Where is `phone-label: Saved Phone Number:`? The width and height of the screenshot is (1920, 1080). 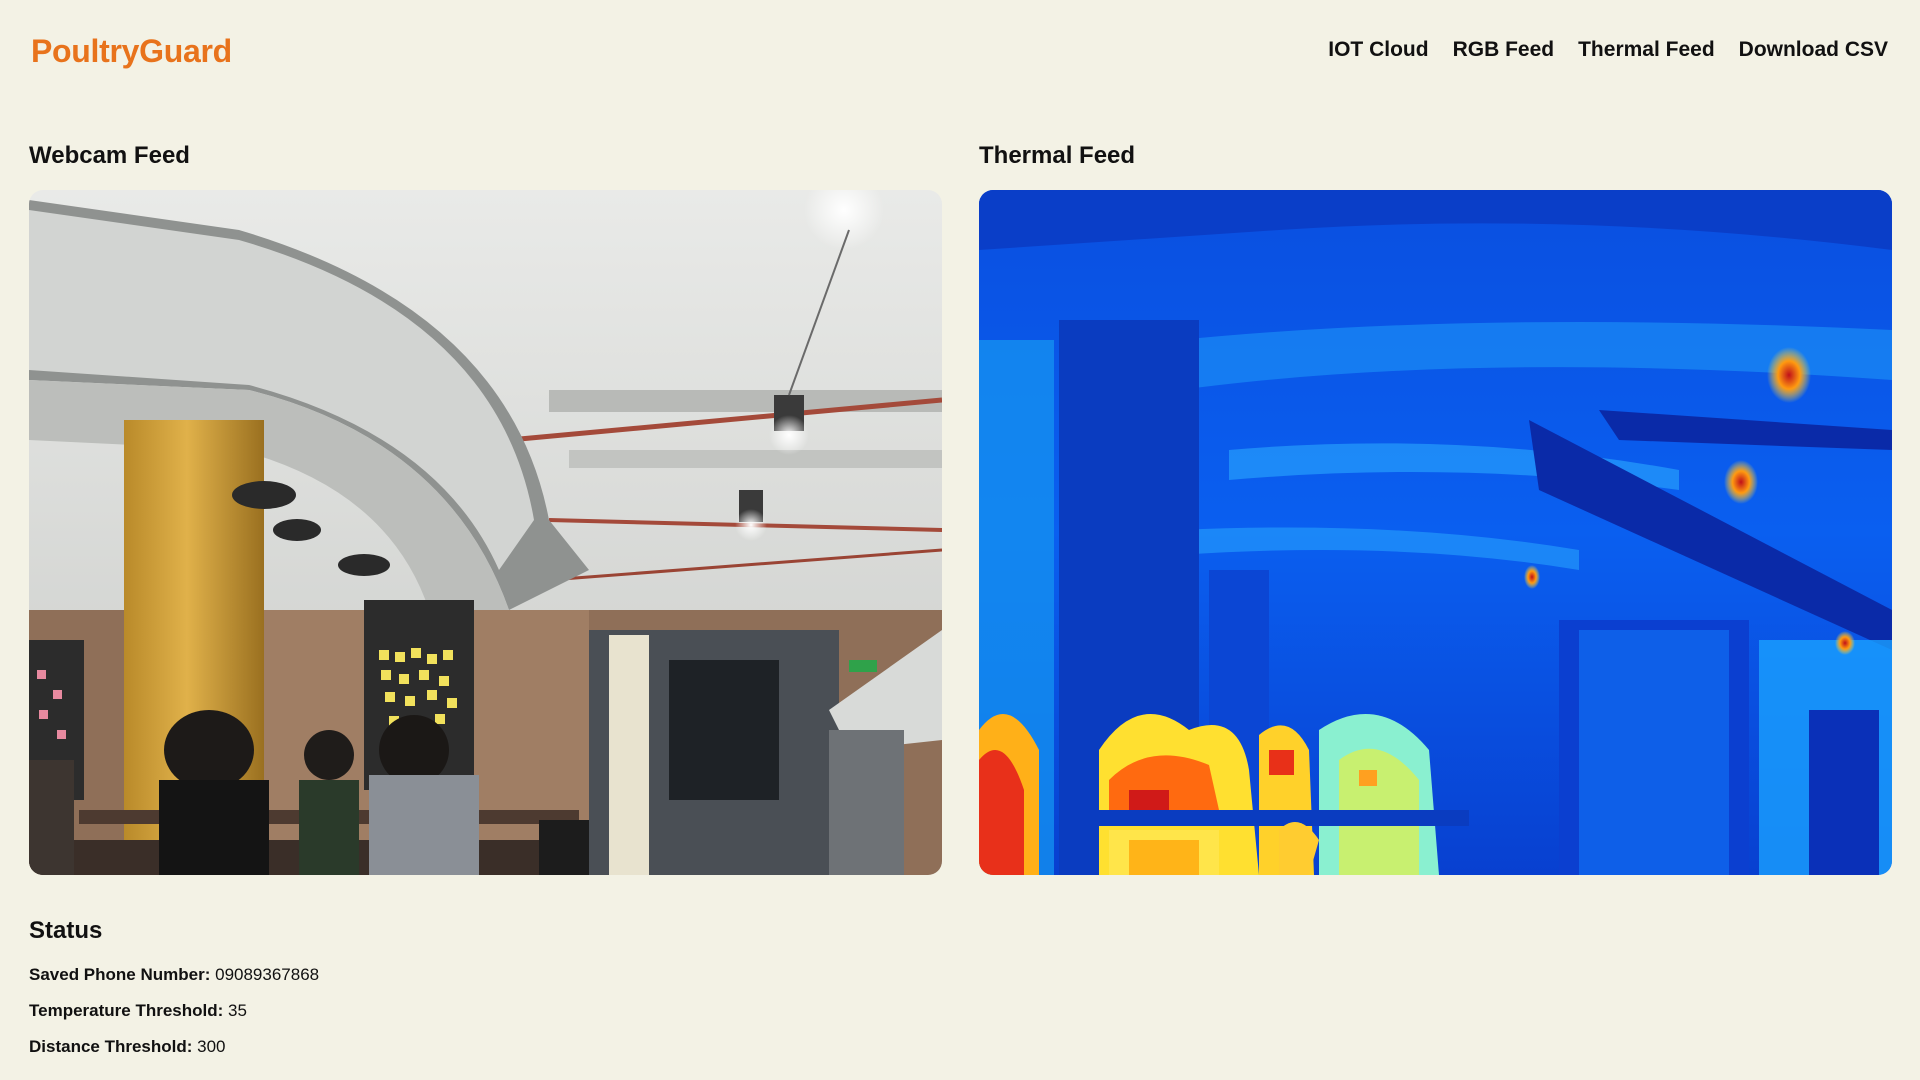
phone-label: Saved Phone Number: is located at coordinates (122, 974).